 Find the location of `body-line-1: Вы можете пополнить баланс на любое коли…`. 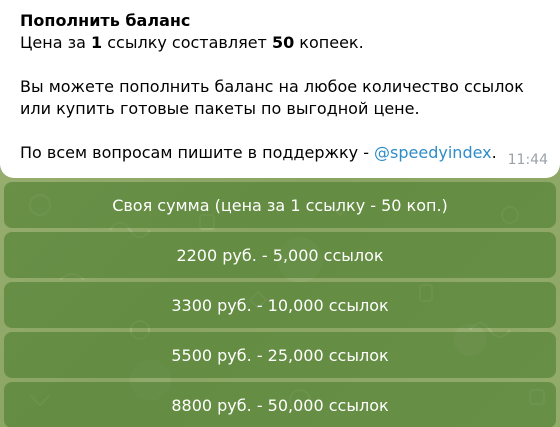

body-line-1: Вы можете пополнить баланс на любое коли… is located at coordinates (272, 86).